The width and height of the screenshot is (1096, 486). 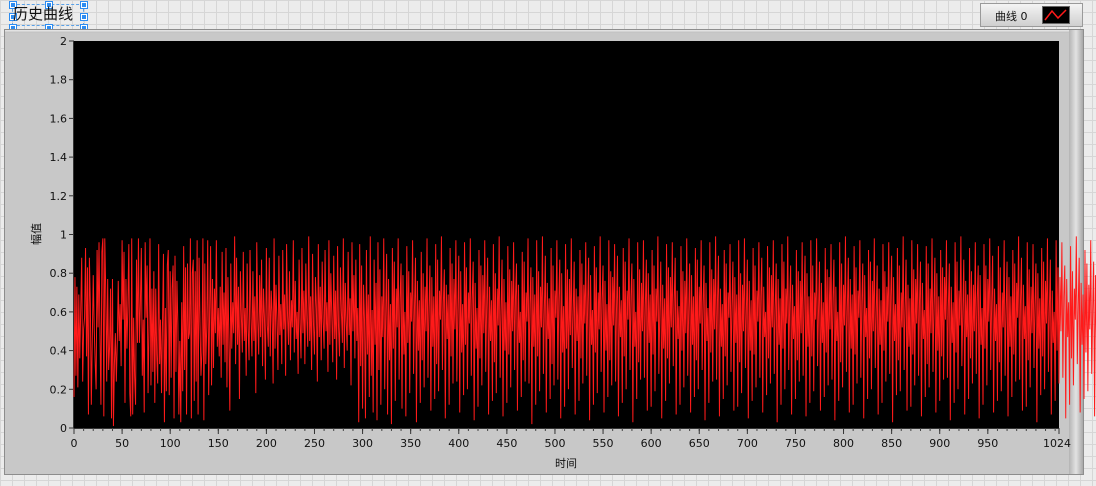 I want to click on x-tick-label: 450, so click(x=506, y=443).